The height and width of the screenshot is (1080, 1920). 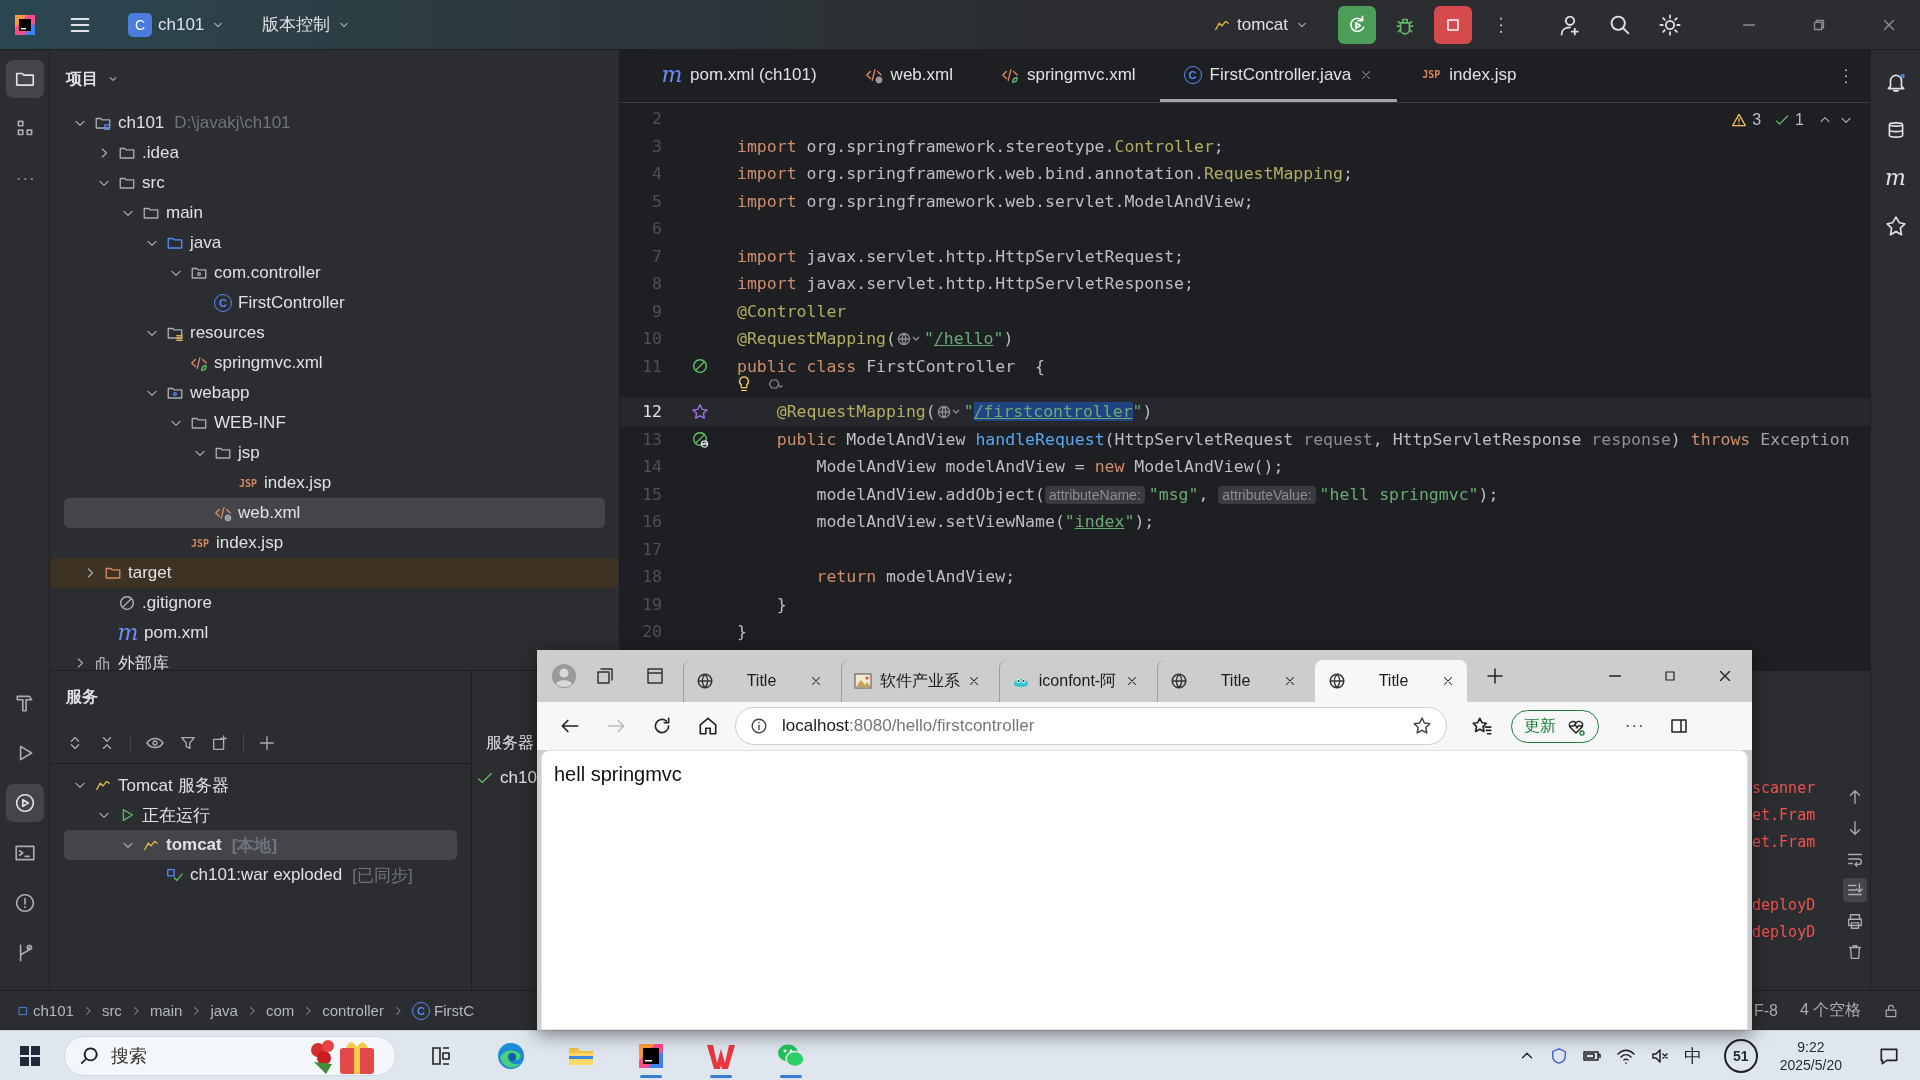 I want to click on breadcrumb-item: src, so click(x=111, y=1010).